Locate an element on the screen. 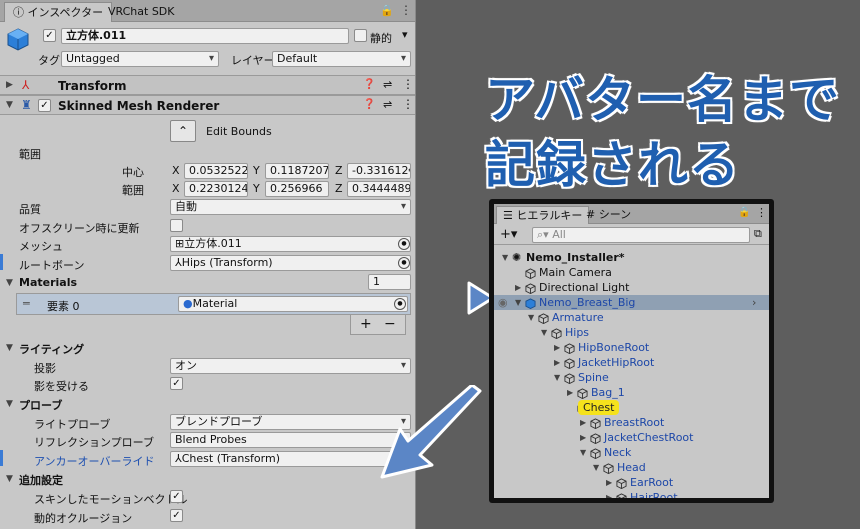  hierarchy-item: ▼ Head is located at coordinates (631, 467).